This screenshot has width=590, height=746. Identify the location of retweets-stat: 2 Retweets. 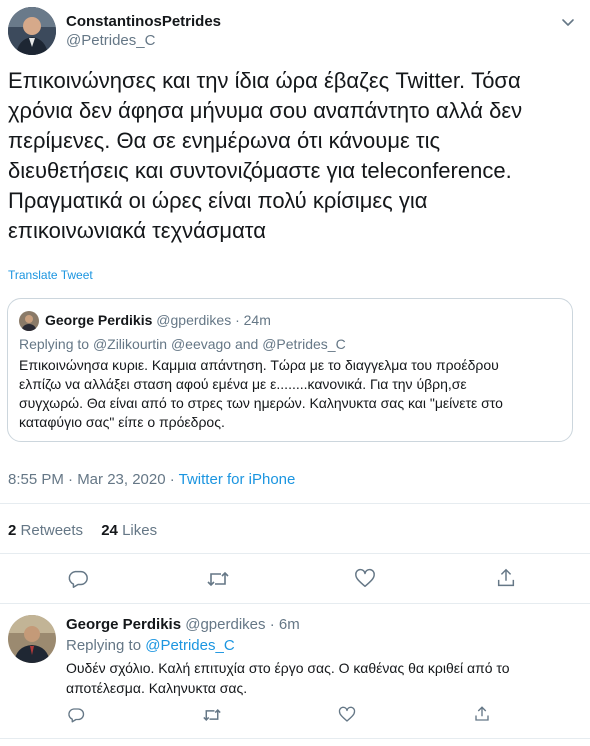
(47, 530).